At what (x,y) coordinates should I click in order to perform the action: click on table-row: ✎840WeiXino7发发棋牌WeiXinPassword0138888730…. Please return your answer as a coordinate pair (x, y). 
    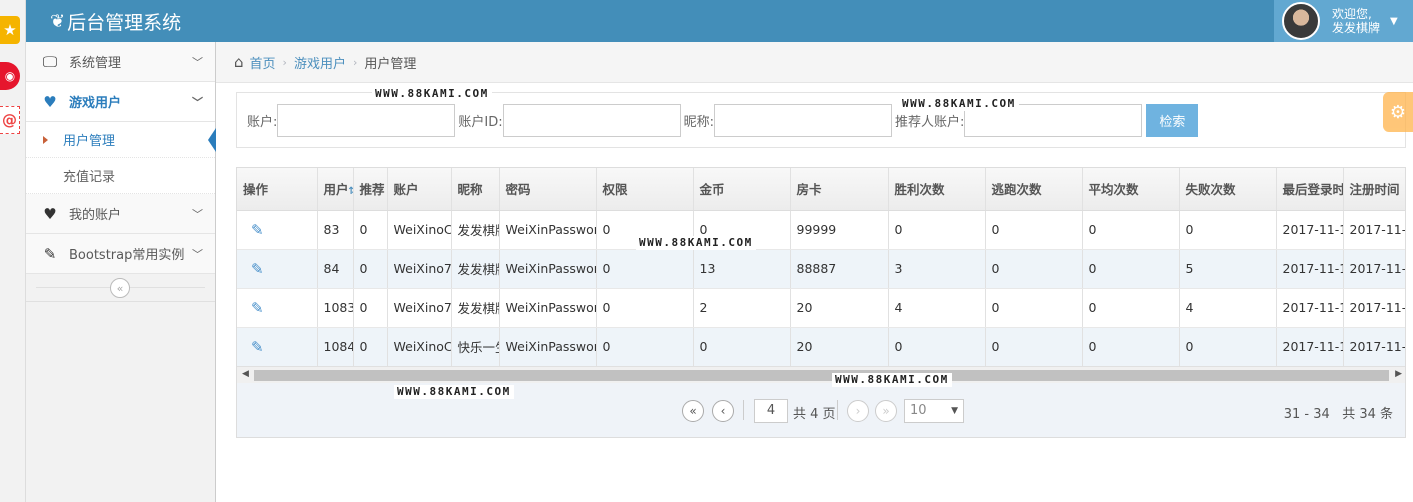
    Looking at the image, I should click on (821, 269).